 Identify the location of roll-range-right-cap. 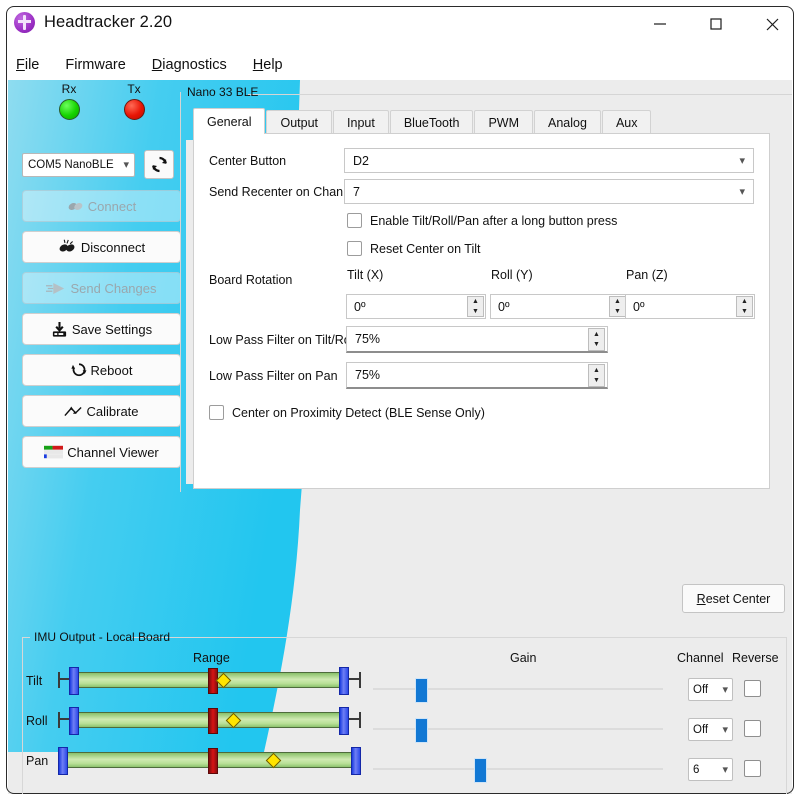
(360, 720).